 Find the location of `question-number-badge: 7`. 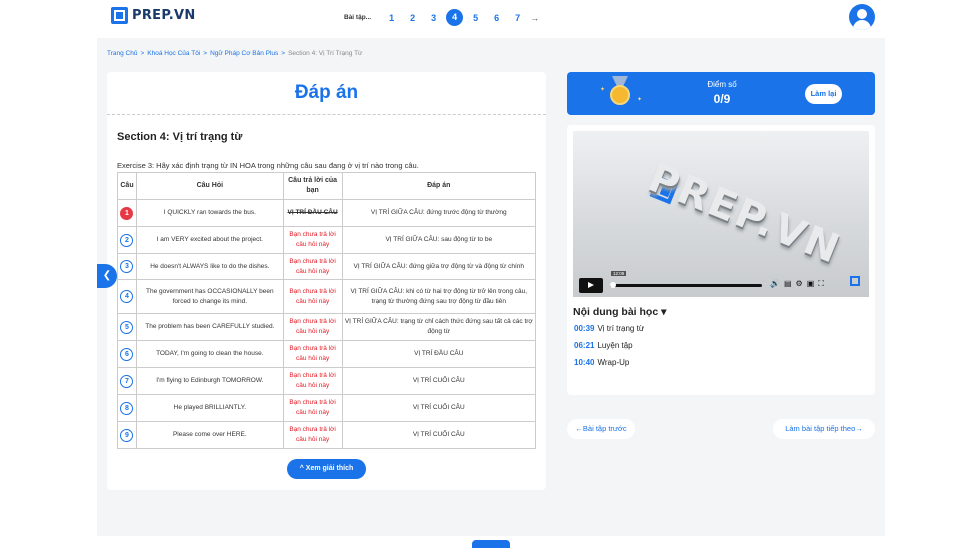

question-number-badge: 7 is located at coordinates (127, 381).